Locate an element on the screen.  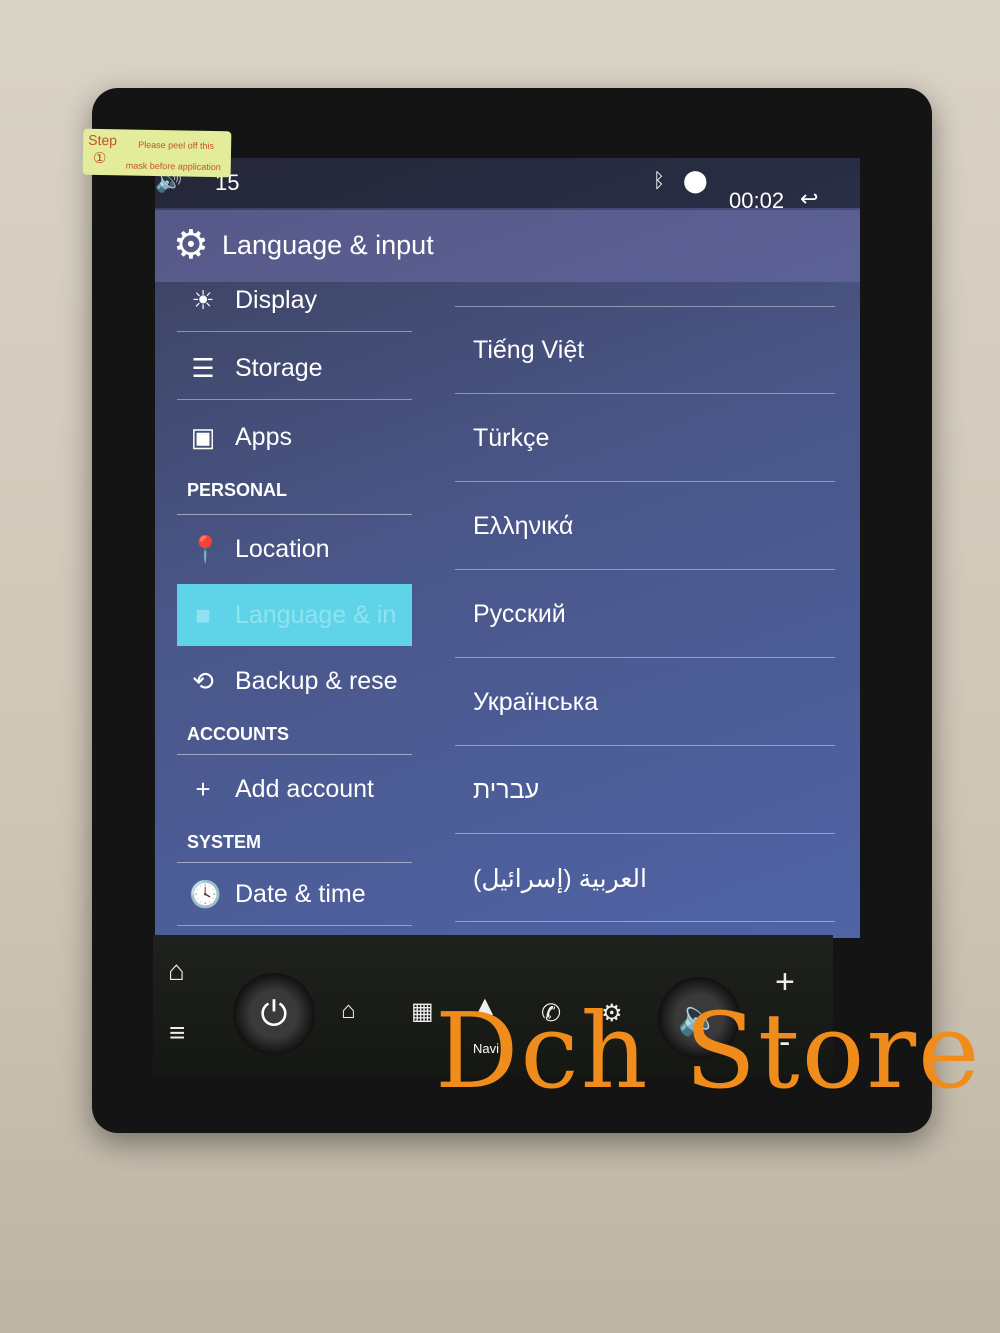
sticker-number: ① is located at coordinates (99, 158).